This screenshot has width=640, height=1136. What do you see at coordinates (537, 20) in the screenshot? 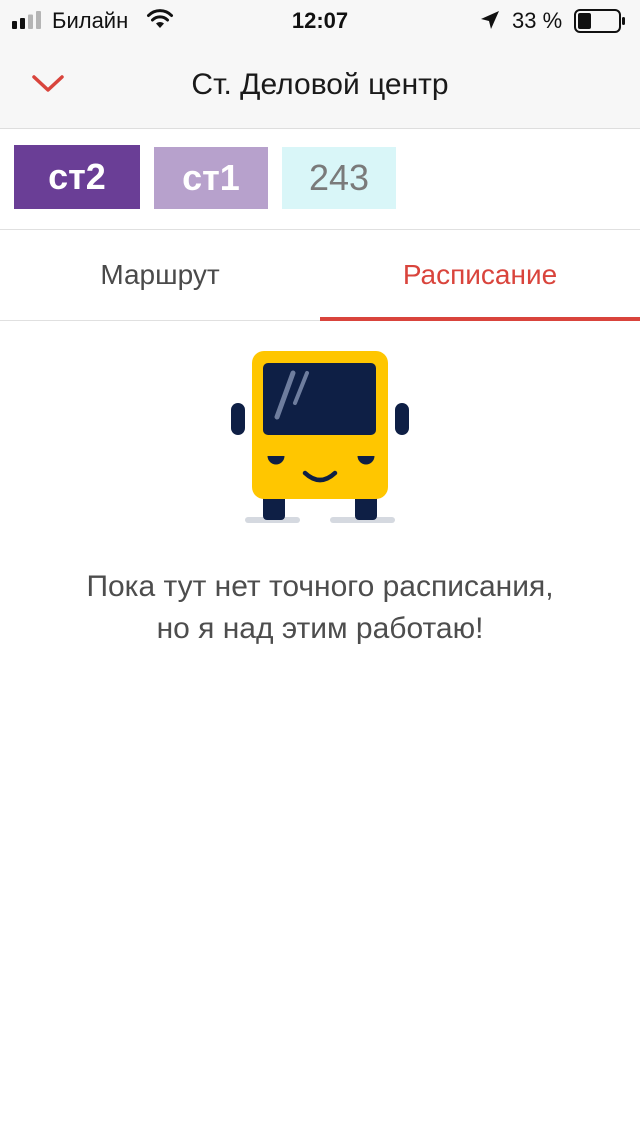
I see `battery-percentage: 33 %` at bounding box center [537, 20].